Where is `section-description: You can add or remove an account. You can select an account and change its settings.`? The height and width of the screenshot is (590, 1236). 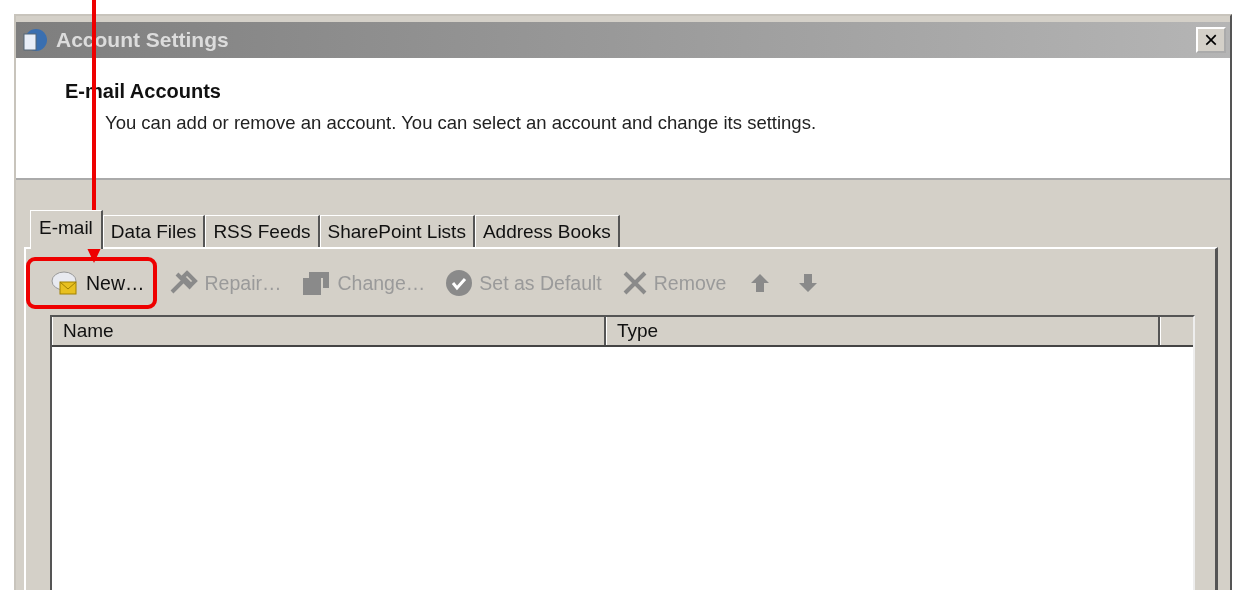
section-description: You can add or remove an account. You can select an account and change its settings. is located at coordinates (461, 123).